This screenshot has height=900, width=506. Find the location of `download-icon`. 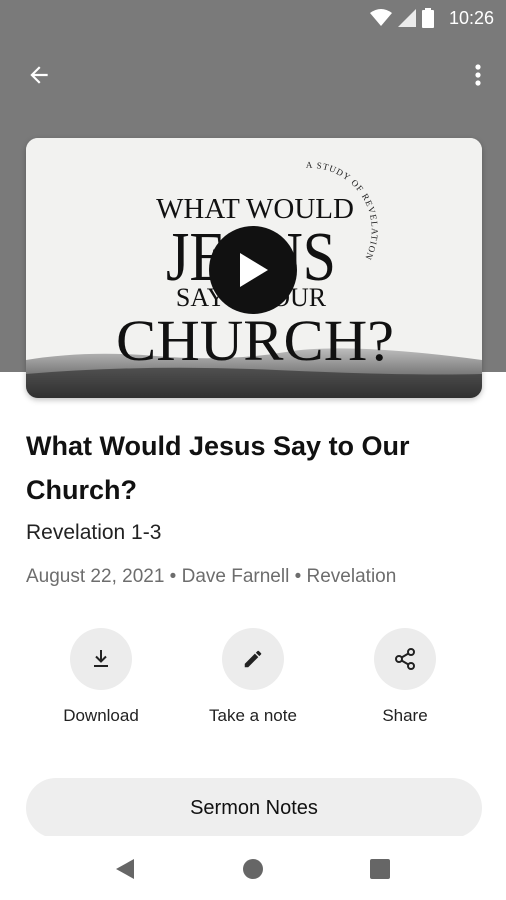

download-icon is located at coordinates (101, 658).